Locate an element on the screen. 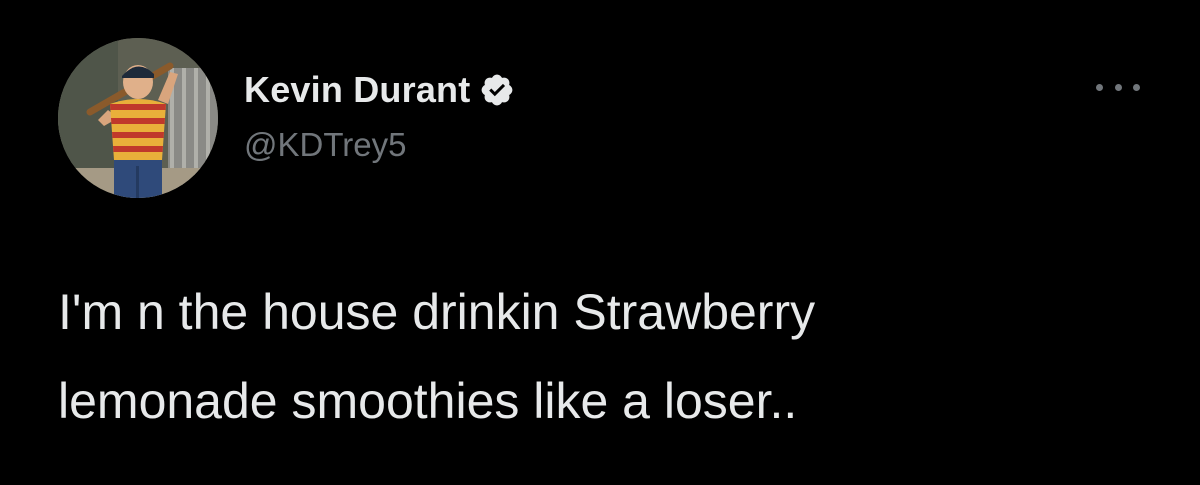 This screenshot has width=1200, height=485. tweet-text-line: I'm n the house drinkin Strawberry is located at coordinates (437, 312).